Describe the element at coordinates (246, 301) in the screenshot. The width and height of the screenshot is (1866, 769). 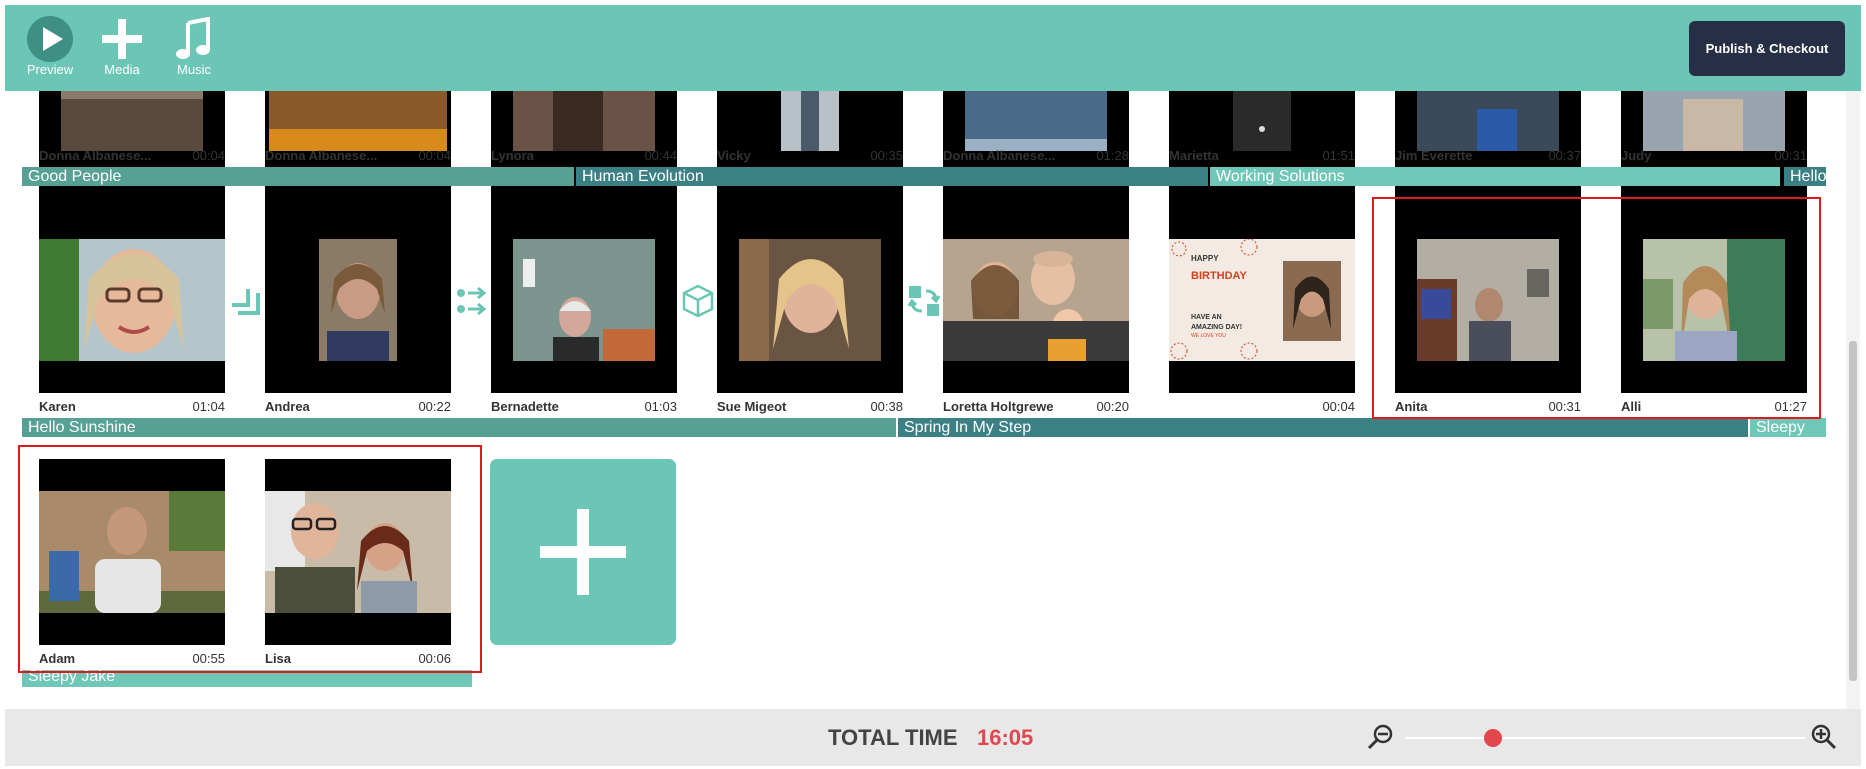
I see `corner-wipe-icon` at that location.